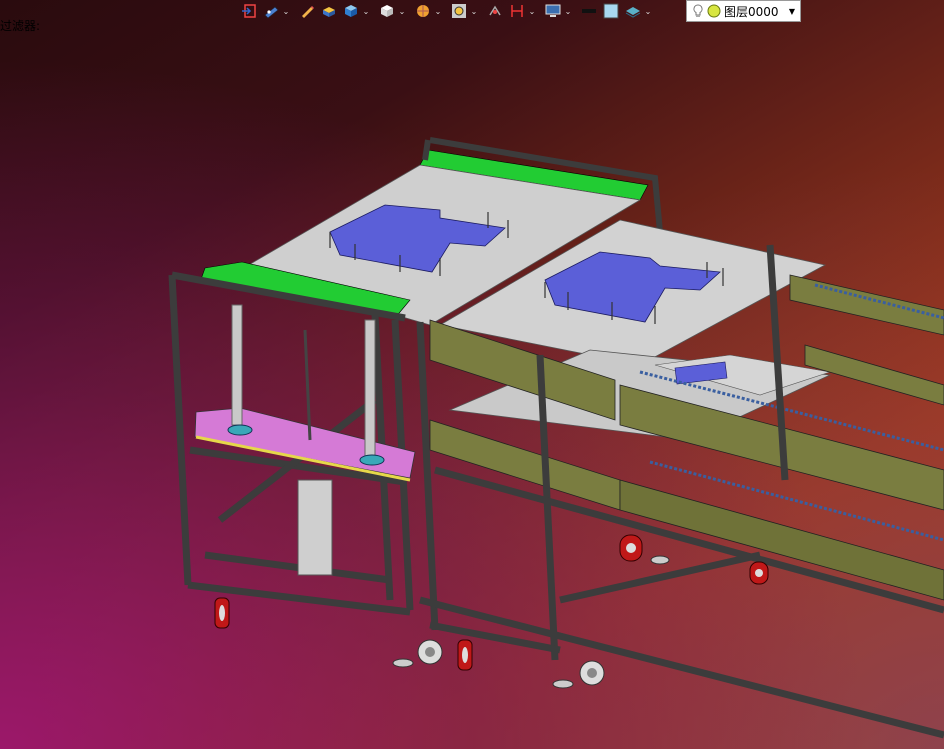 The height and width of the screenshot is (749, 944). Describe the element at coordinates (426, 150) in the screenshot. I see `frame-post` at that location.